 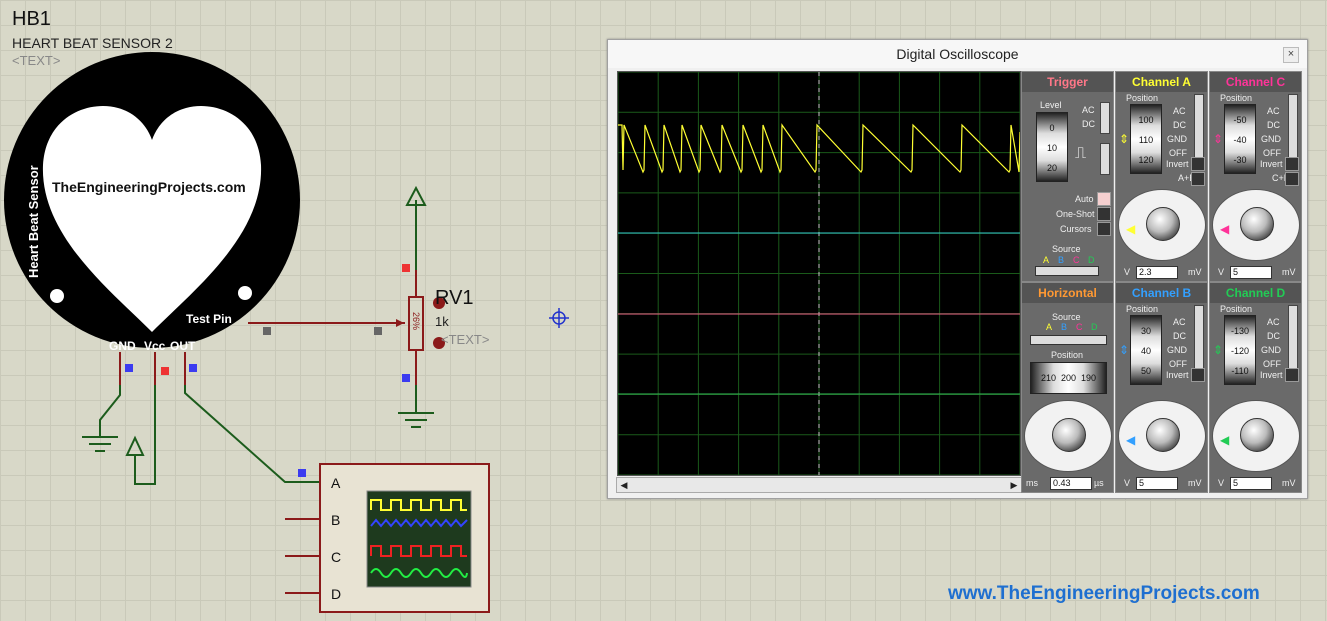 What do you see at coordinates (1257, 435) in the screenshot?
I see `channel-d-volts-knob` at bounding box center [1257, 435].